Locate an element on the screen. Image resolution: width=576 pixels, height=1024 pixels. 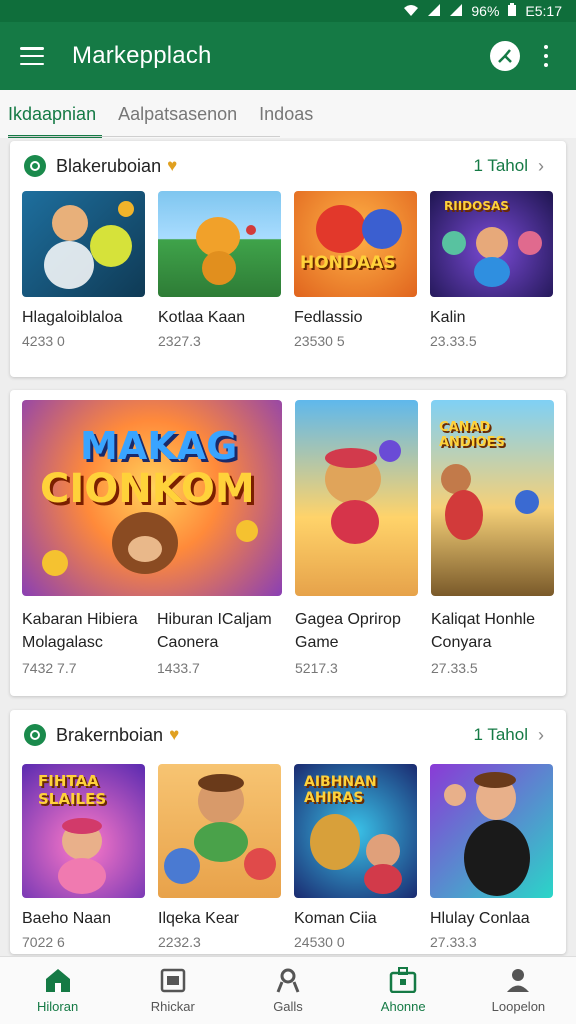
bottom-navigation: Hiloran Rhickar Galls Ahonne Loopelon is located at coordinates (288, 990).